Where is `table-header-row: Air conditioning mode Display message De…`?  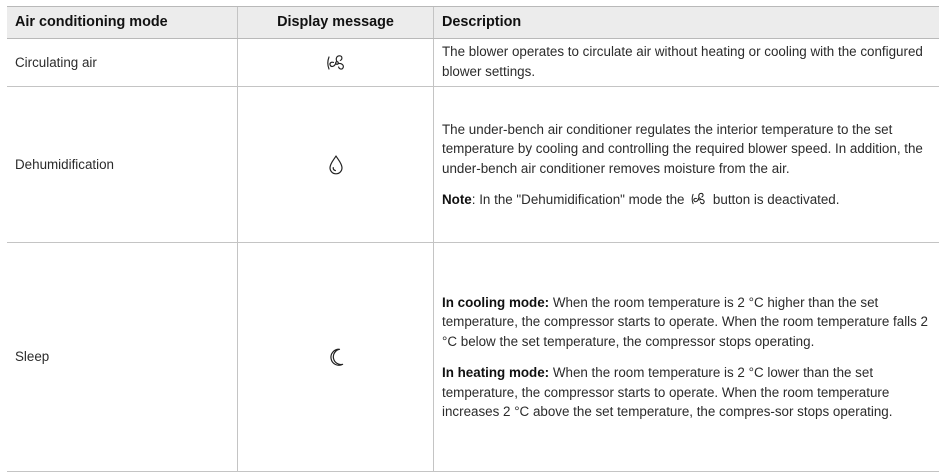 table-header-row: Air conditioning mode Display message De… is located at coordinates (473, 22).